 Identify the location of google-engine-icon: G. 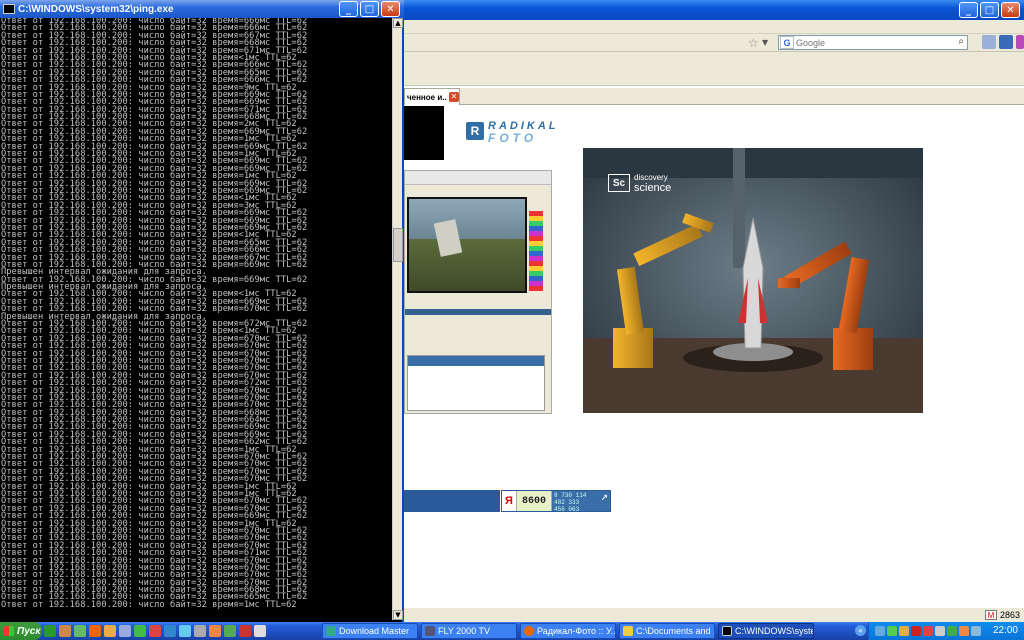
(787, 42).